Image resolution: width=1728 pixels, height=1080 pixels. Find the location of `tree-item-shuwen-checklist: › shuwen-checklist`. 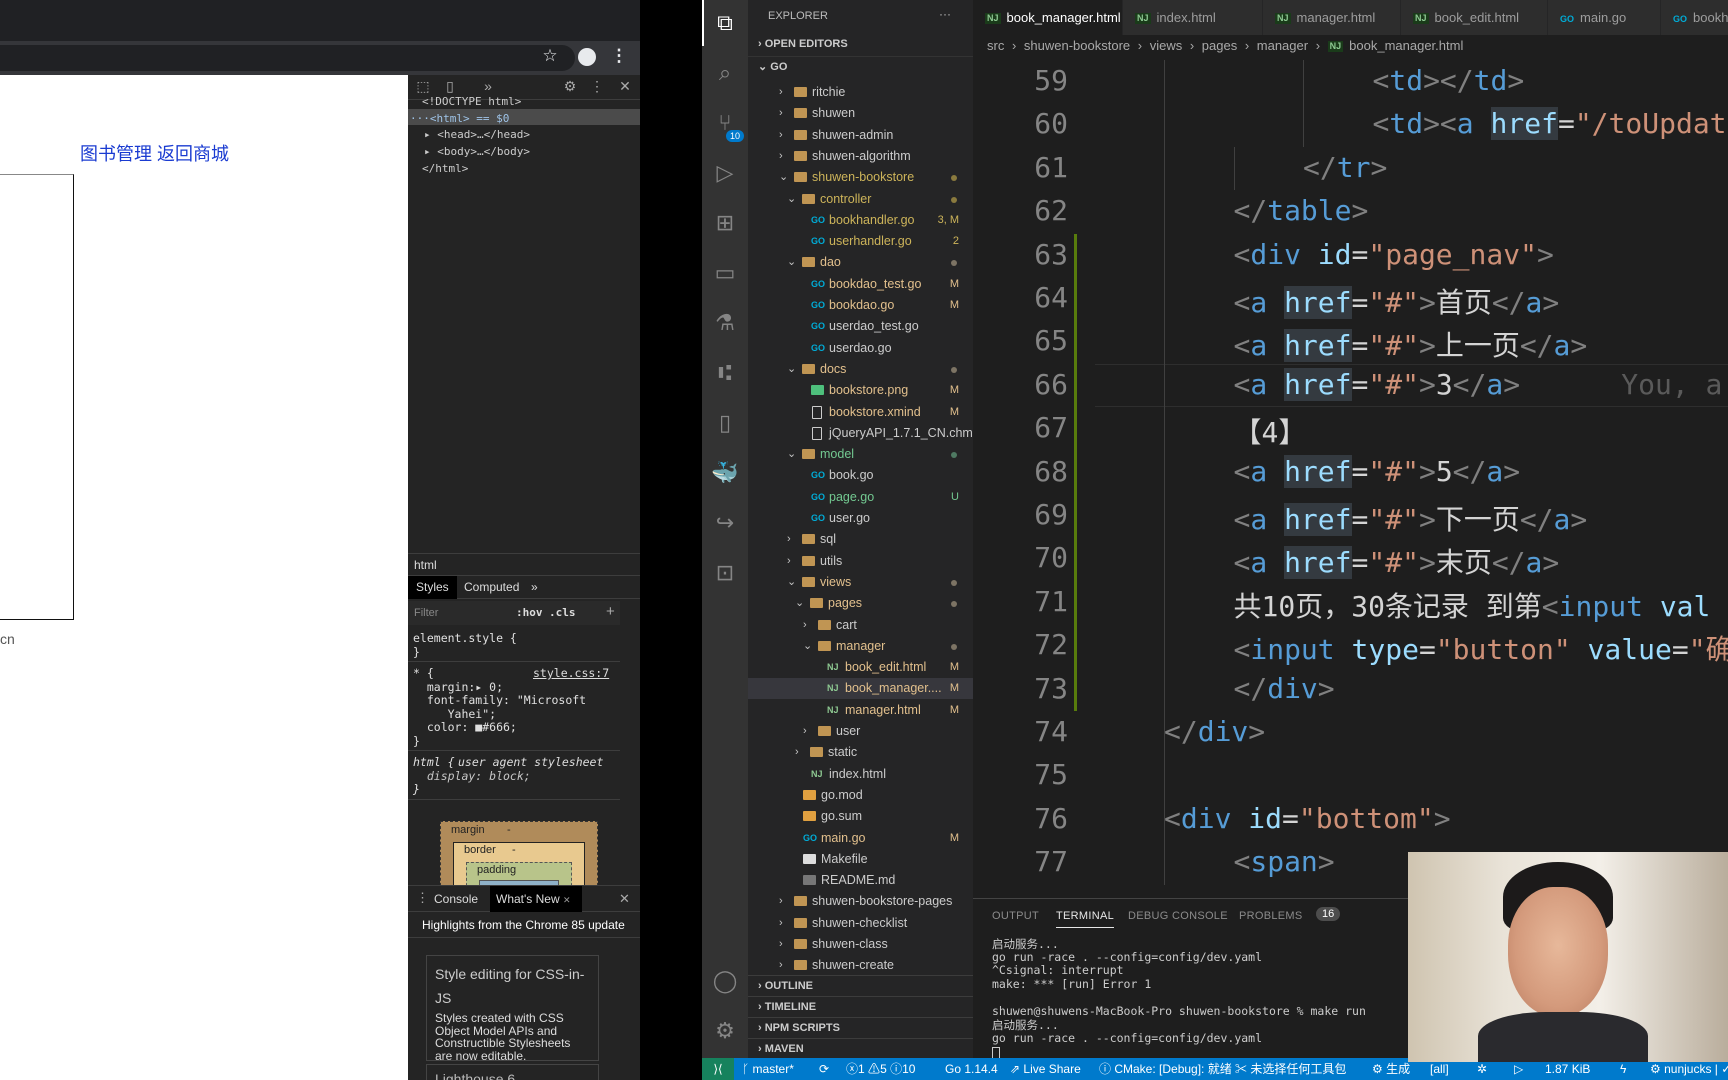

tree-item-shuwen-checklist: › shuwen-checklist is located at coordinates (860, 923).